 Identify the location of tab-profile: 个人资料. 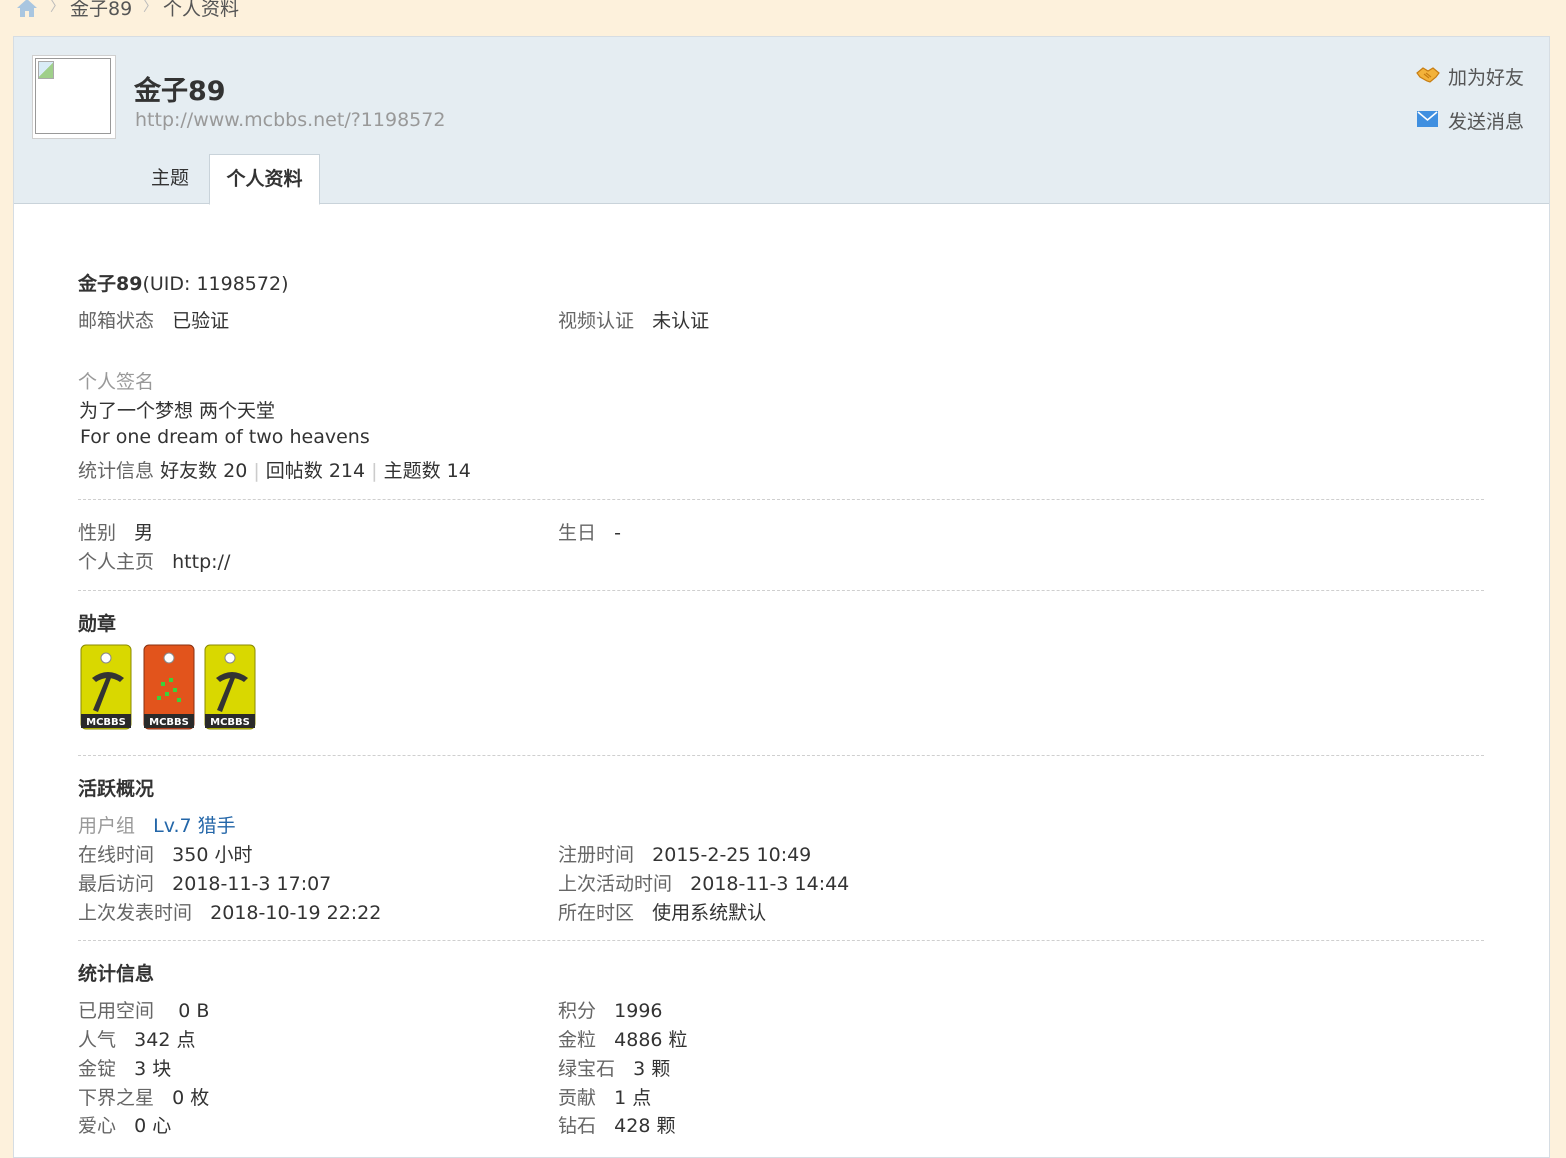
(264, 179).